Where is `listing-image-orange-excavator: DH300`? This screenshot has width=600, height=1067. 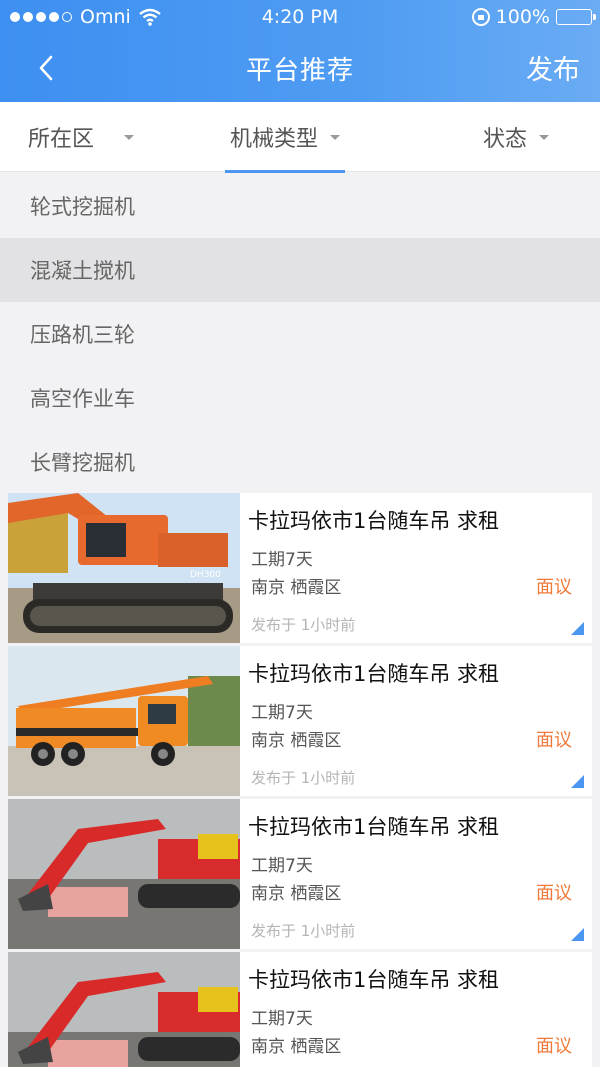 listing-image-orange-excavator: DH300 is located at coordinates (124, 568).